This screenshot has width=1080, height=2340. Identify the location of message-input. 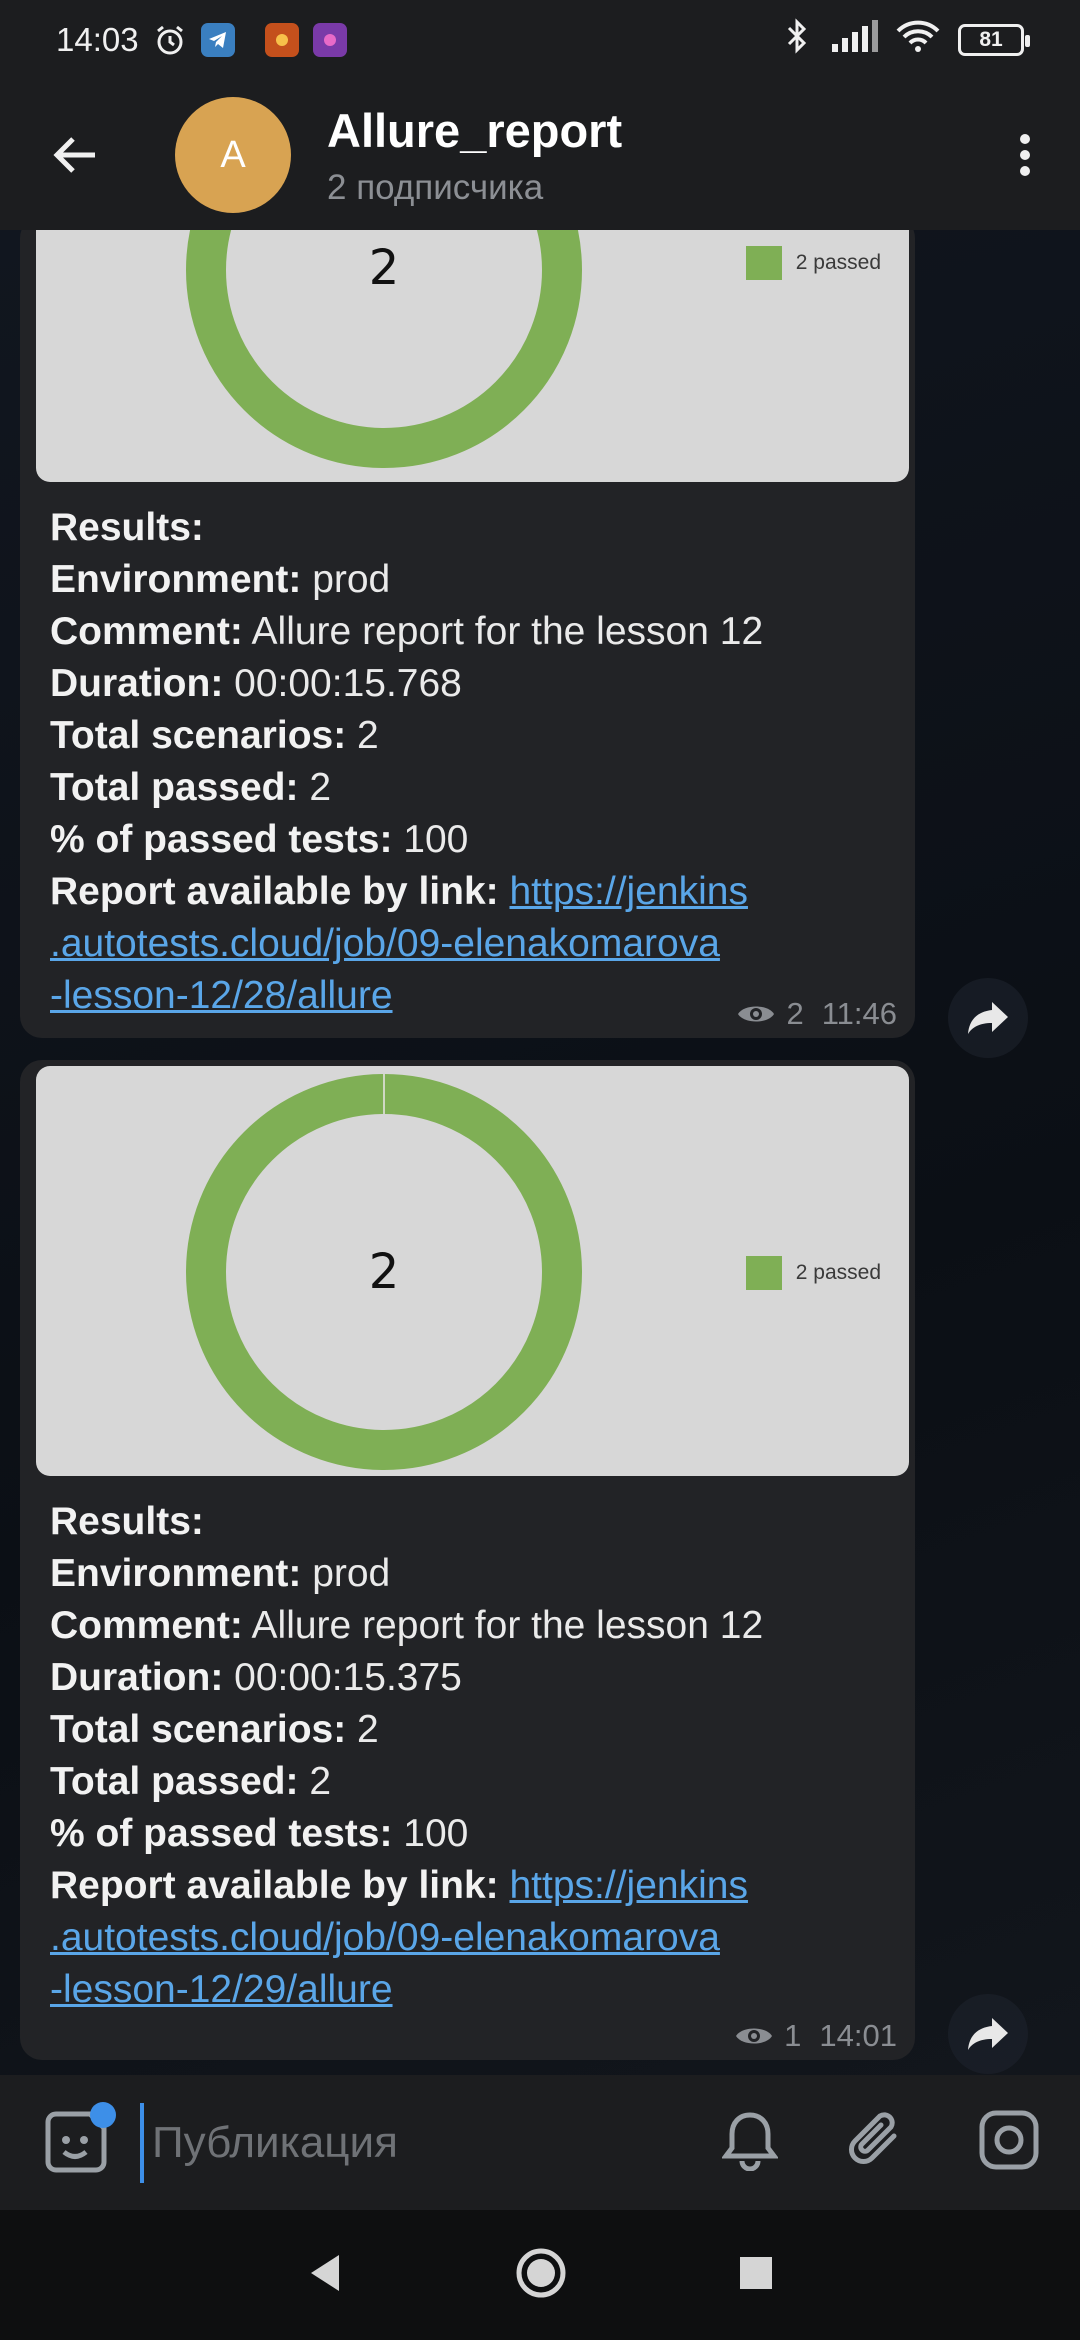
(420, 2142).